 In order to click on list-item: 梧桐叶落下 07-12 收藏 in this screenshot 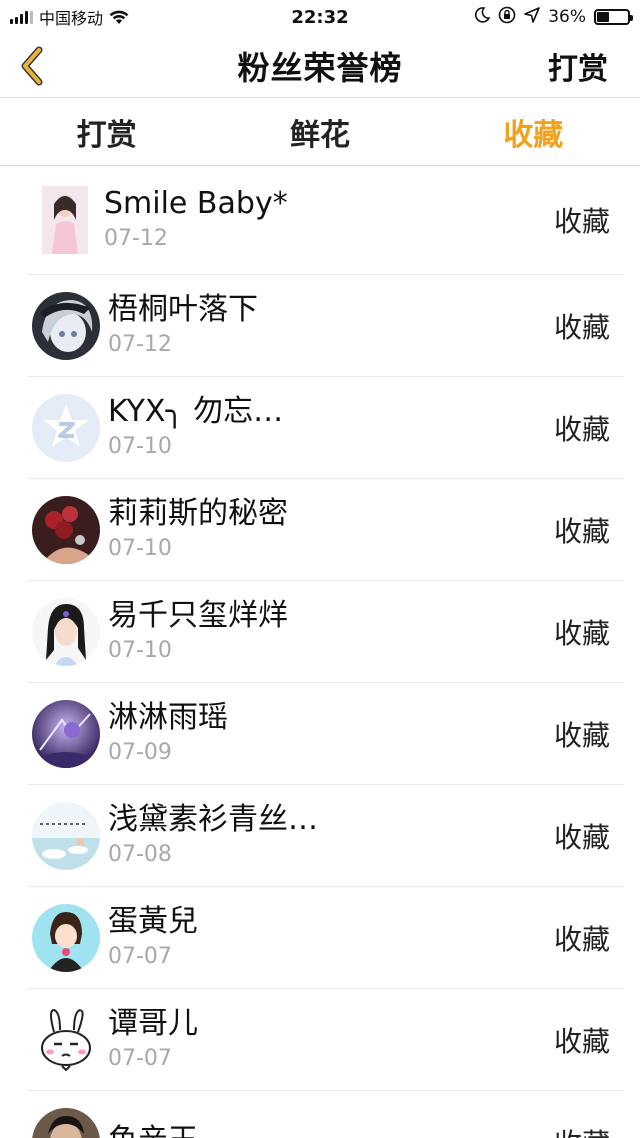, I will do `click(326, 326)`.